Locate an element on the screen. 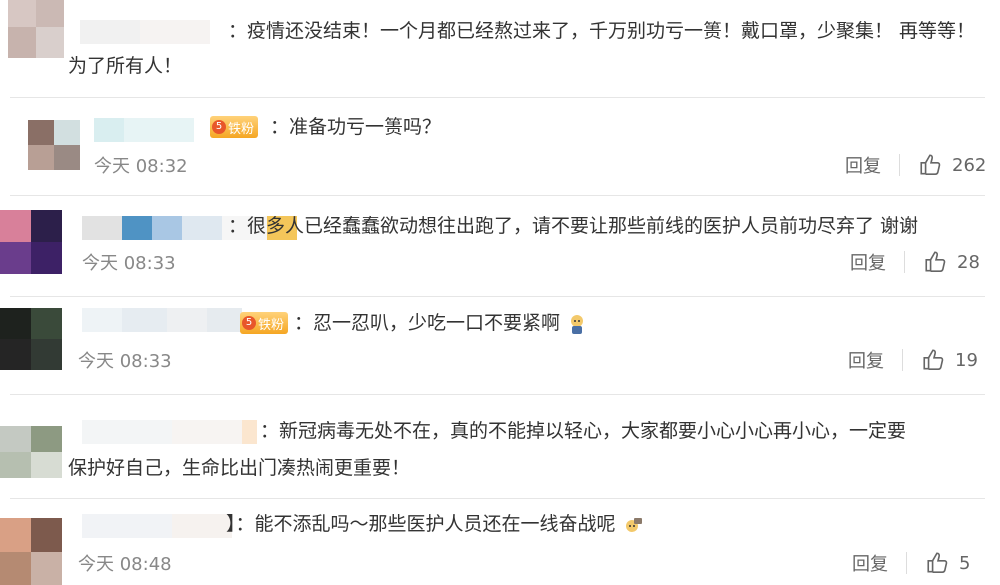 The image size is (1000, 585). comment-text: ：很多人已经蠢蠢欲动想往出跑了，请不要让那些前线的医护人员前功尽弃了 谢谢 is located at coordinates (573, 226).